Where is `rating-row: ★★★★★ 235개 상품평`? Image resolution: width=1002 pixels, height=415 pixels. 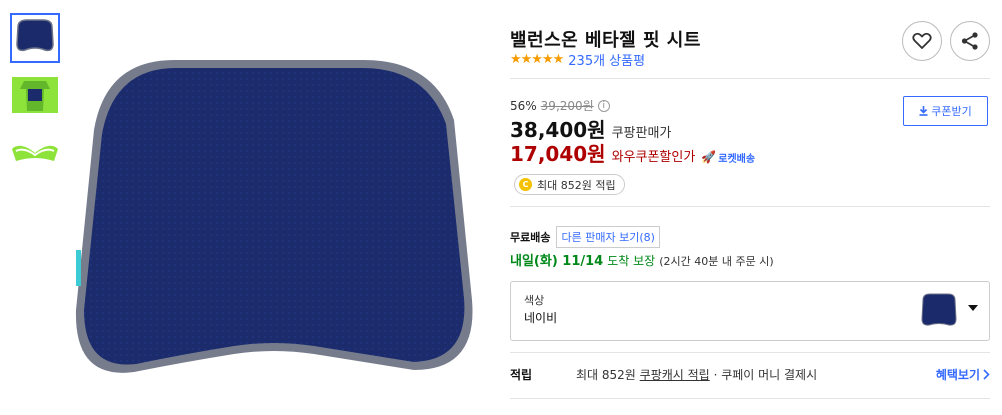
rating-row: ★★★★★ 235개 상품평 is located at coordinates (577, 59).